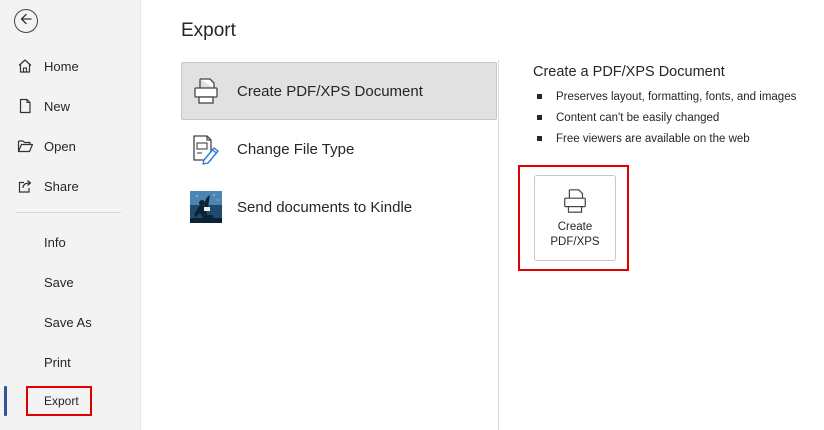 The width and height of the screenshot is (824, 430). What do you see at coordinates (206, 207) in the screenshot?
I see `kindle-reader-icon` at bounding box center [206, 207].